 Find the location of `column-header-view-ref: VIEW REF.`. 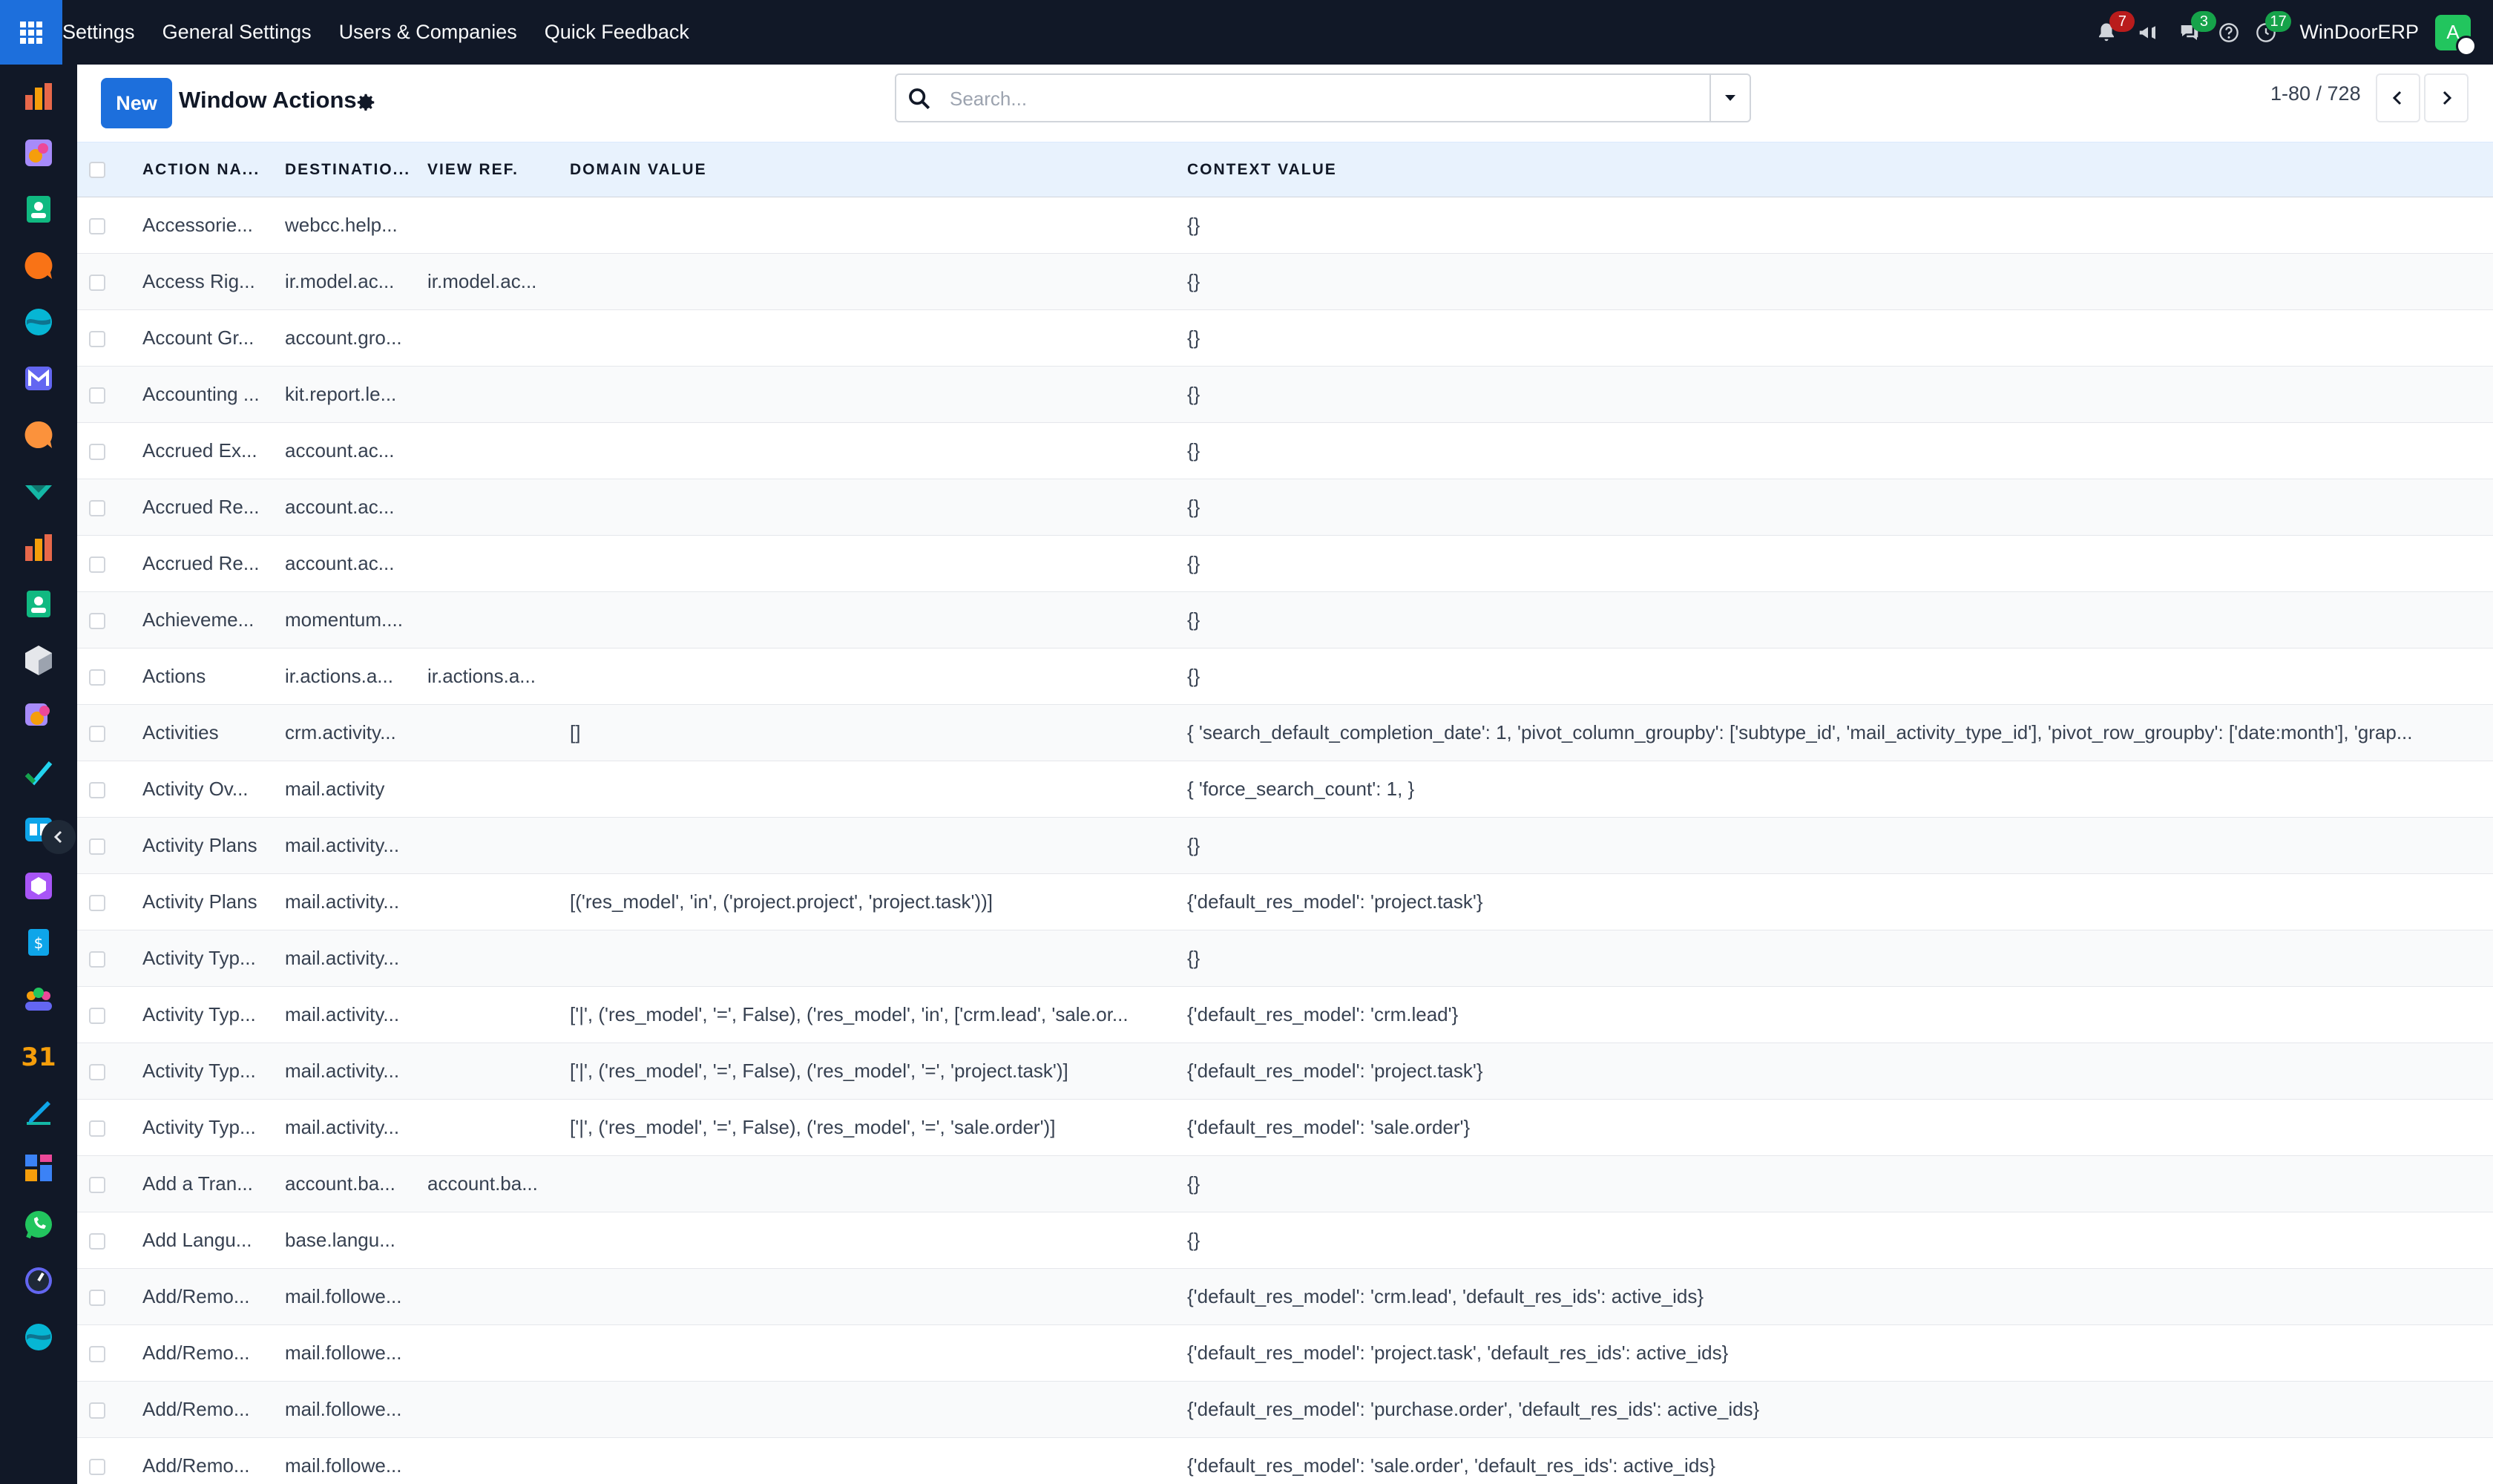

column-header-view-ref: VIEW REF. is located at coordinates (492, 169).